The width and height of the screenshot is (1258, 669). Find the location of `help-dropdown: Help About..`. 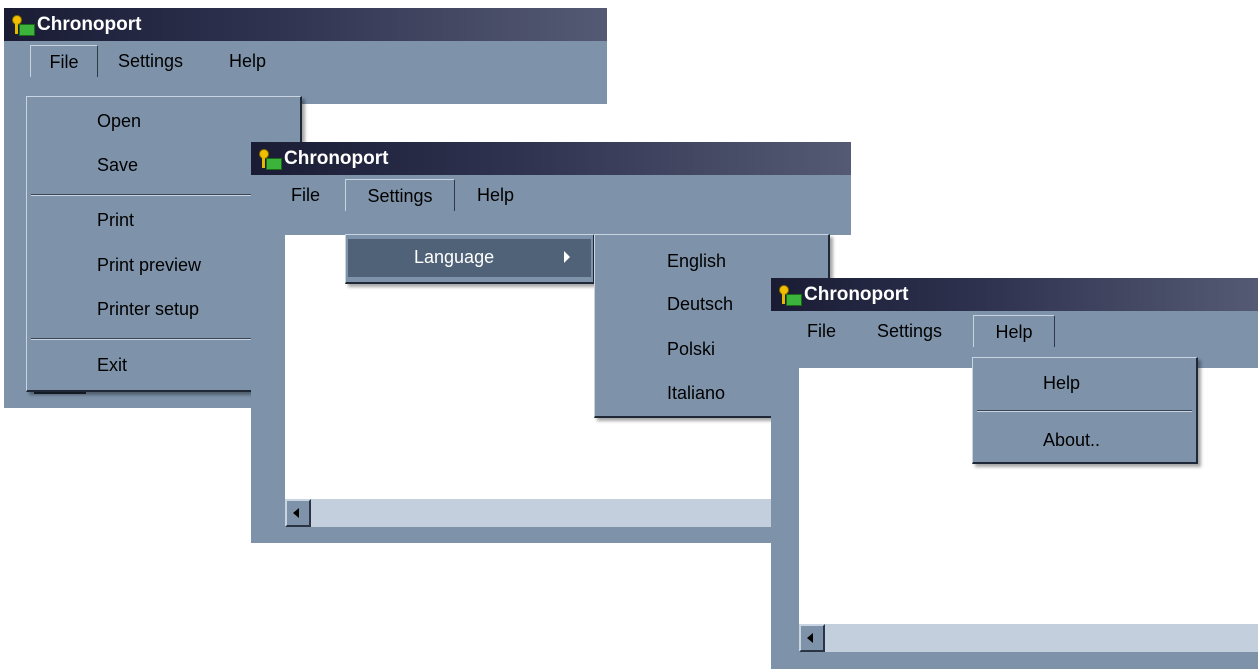

help-dropdown: Help About.. is located at coordinates (1085, 410).